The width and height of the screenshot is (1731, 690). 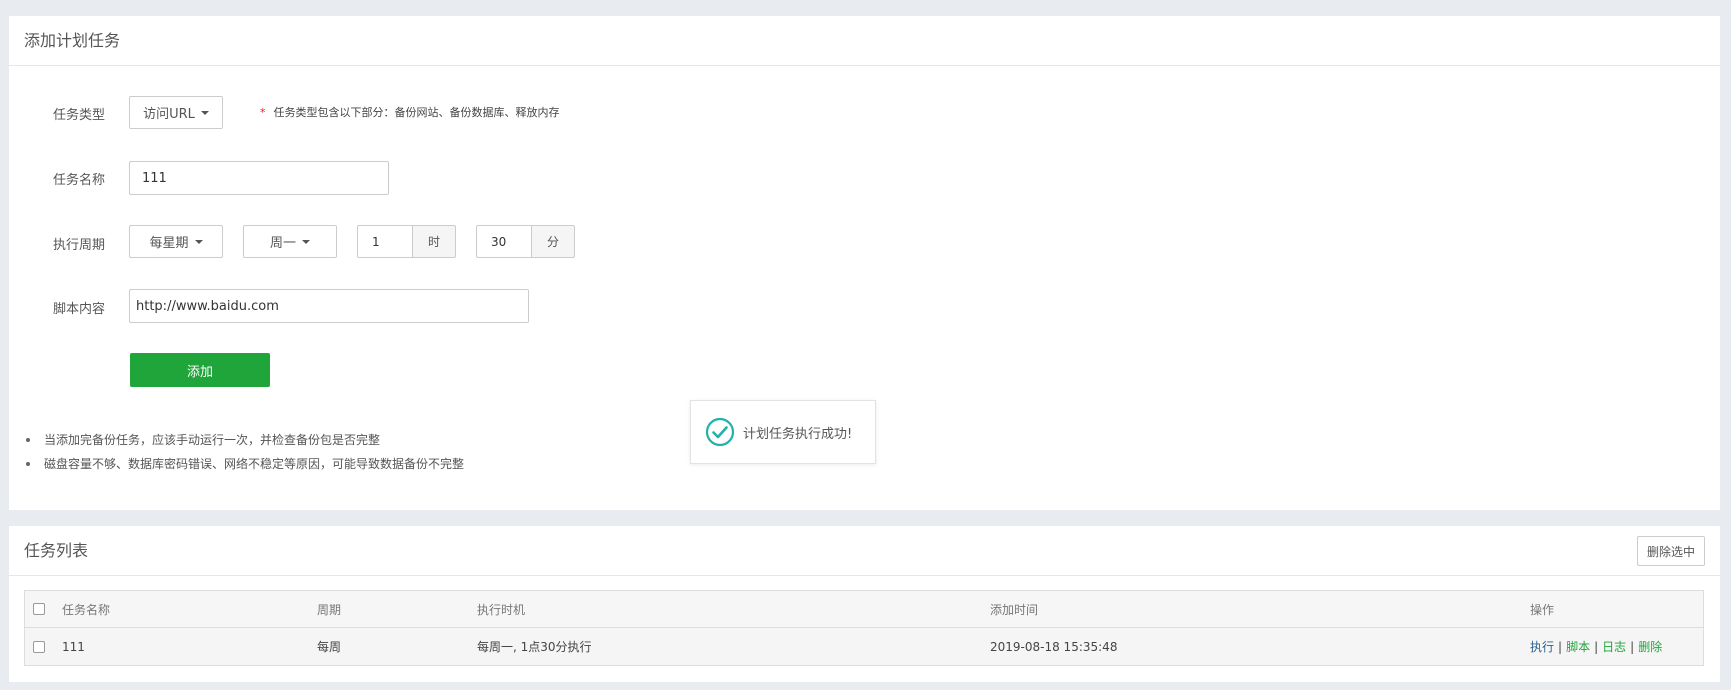 I want to click on cycle-select: 每星期, so click(x=176, y=241).